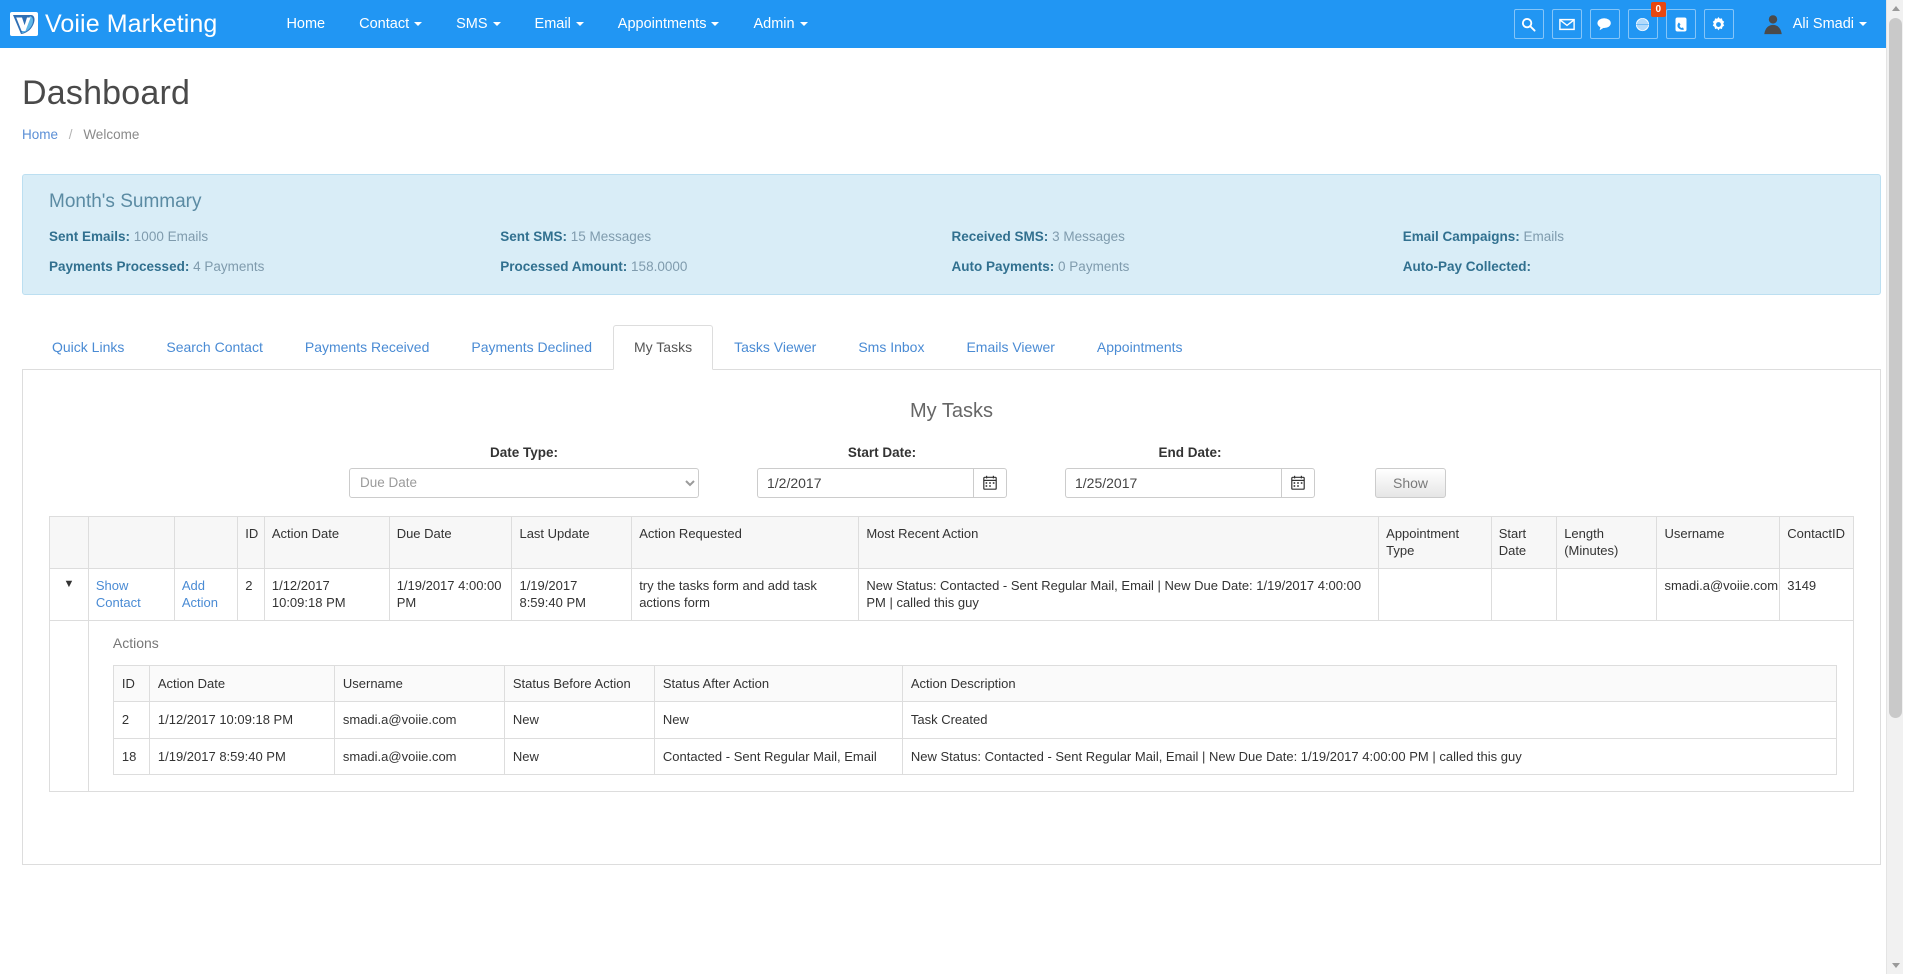 The height and width of the screenshot is (974, 1920). I want to click on tab-payments-declined: Payments Declined, so click(531, 347).